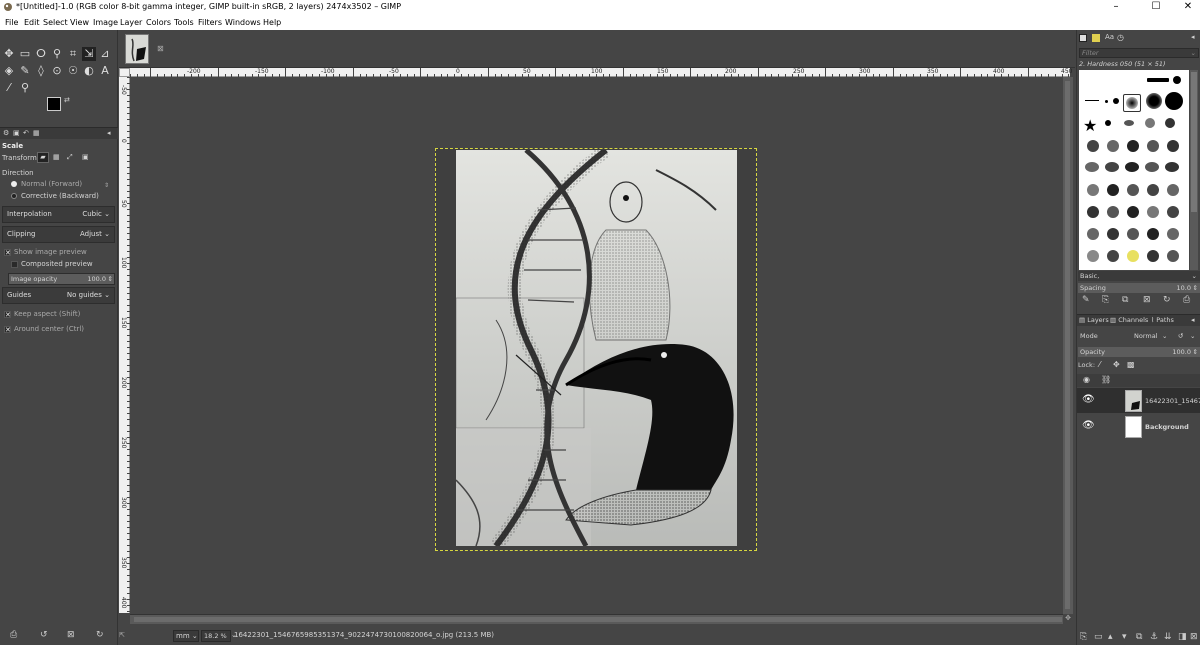  What do you see at coordinates (44, 635) in the screenshot?
I see `restore-preset-icon: ↺` at bounding box center [44, 635].